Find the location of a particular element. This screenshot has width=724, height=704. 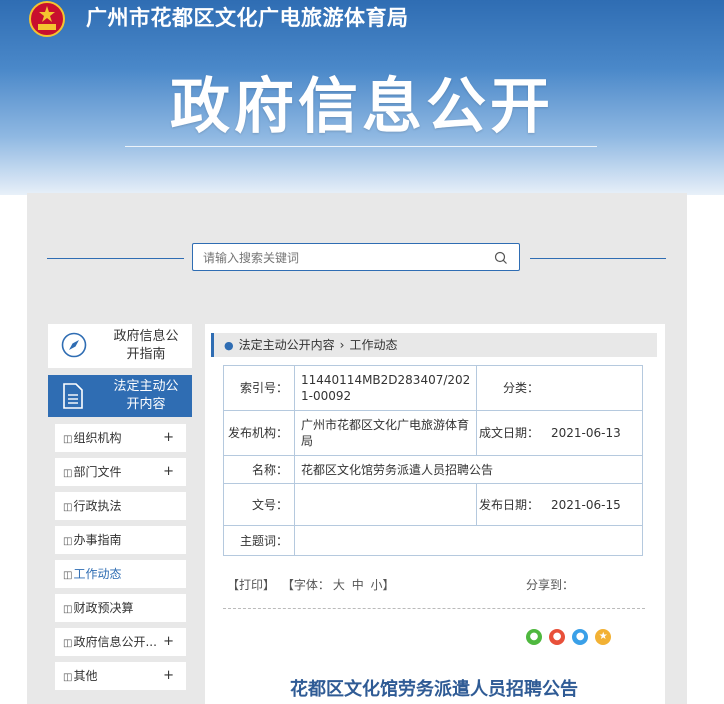

search-icon is located at coordinates (501, 258).